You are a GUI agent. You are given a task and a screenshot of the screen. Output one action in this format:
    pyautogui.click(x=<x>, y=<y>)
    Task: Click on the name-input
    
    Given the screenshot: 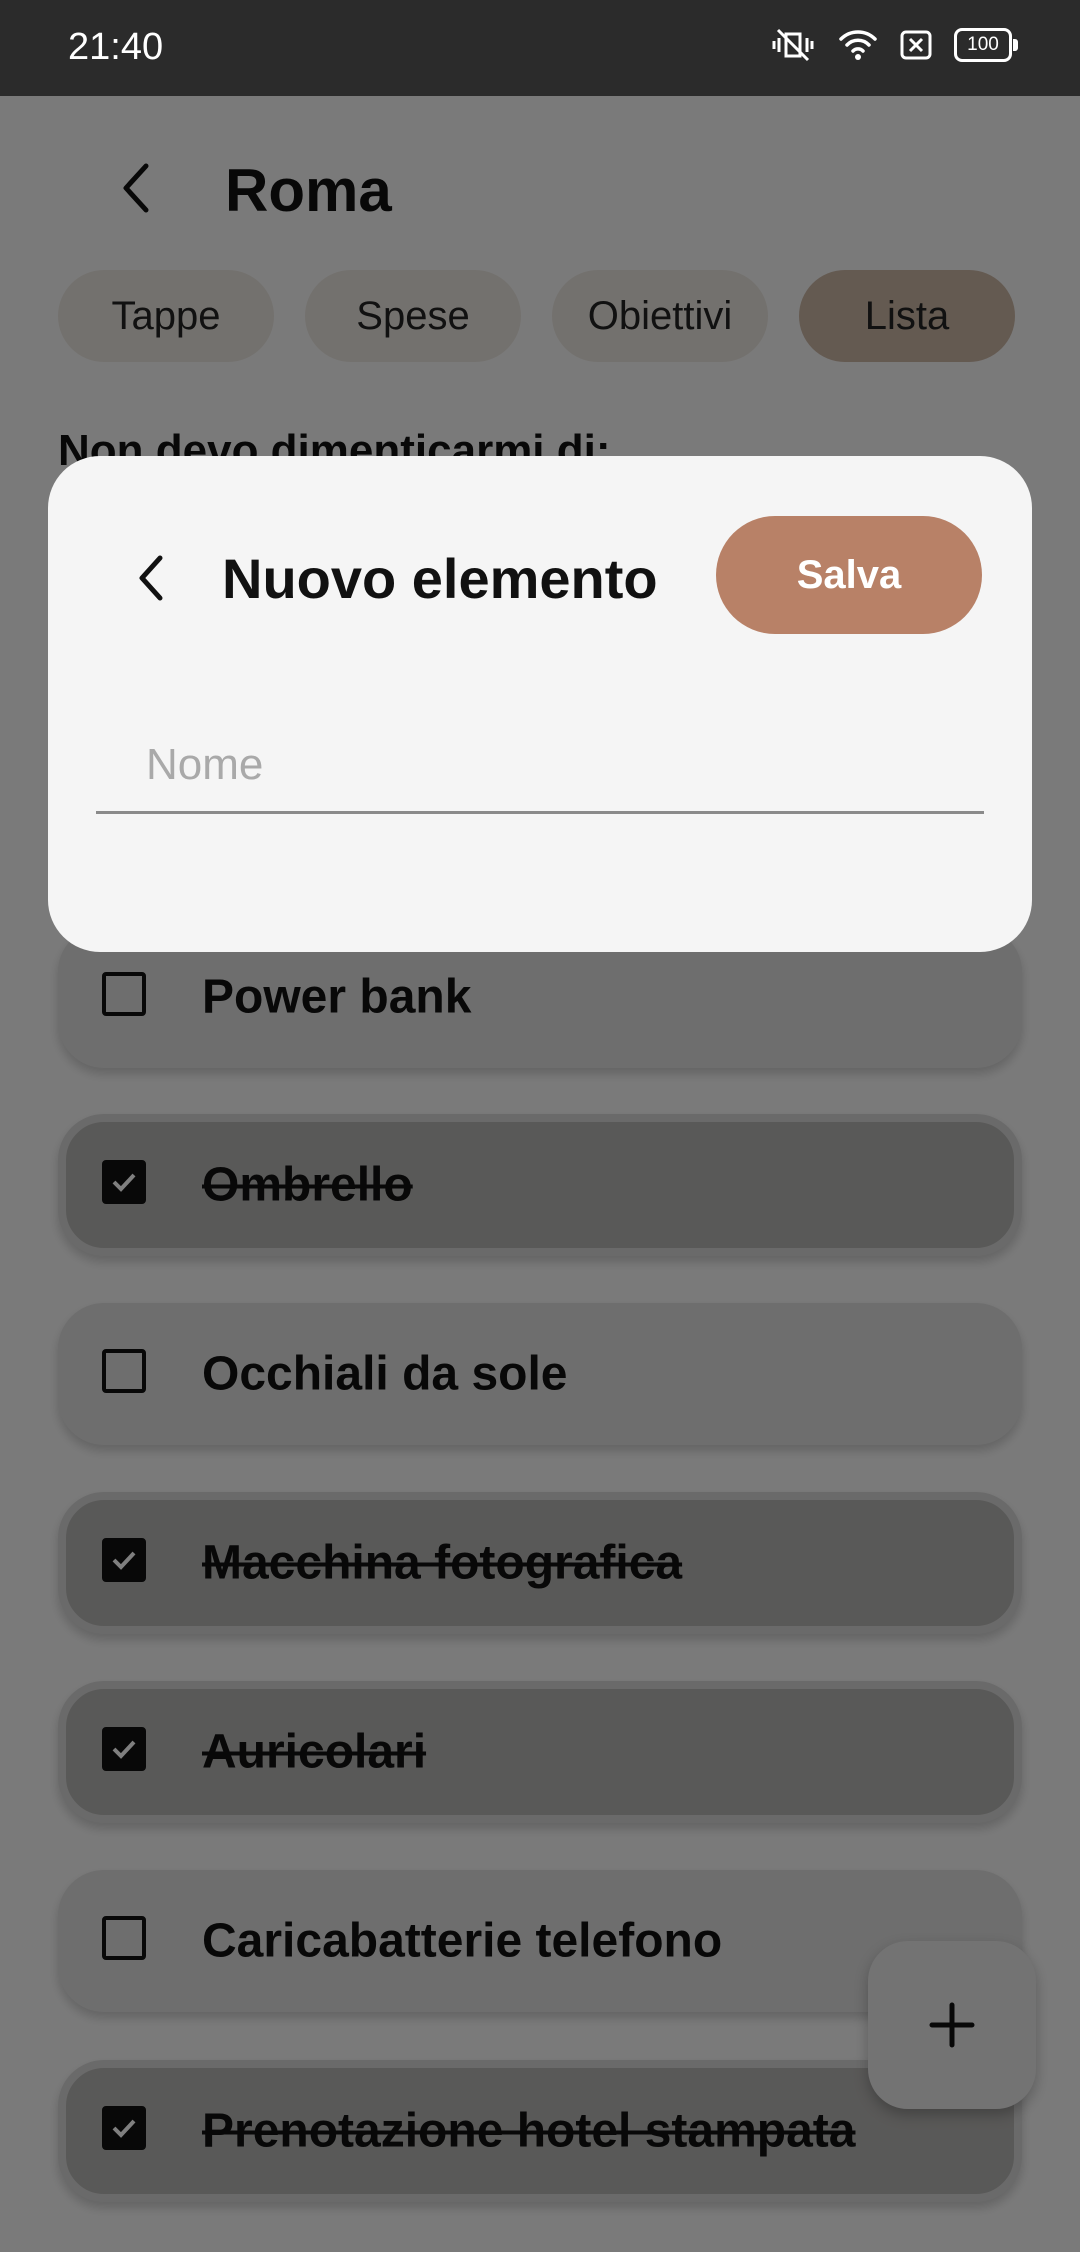 What is the action you would take?
    pyautogui.click(x=540, y=766)
    